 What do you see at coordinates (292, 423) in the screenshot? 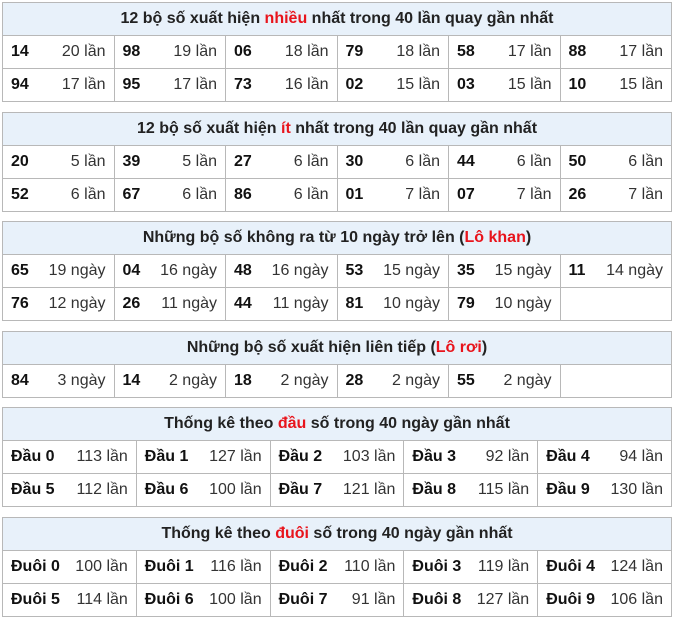
I see `title-highlight: đầu` at bounding box center [292, 423].